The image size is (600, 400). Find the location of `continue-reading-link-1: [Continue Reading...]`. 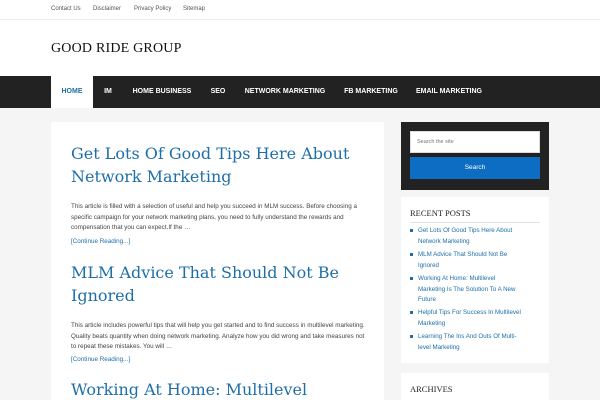

continue-reading-link-1: [Continue Reading...] is located at coordinates (100, 241).